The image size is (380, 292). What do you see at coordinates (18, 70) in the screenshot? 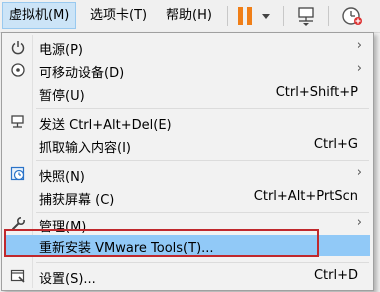
I see `disc-icon` at bounding box center [18, 70].